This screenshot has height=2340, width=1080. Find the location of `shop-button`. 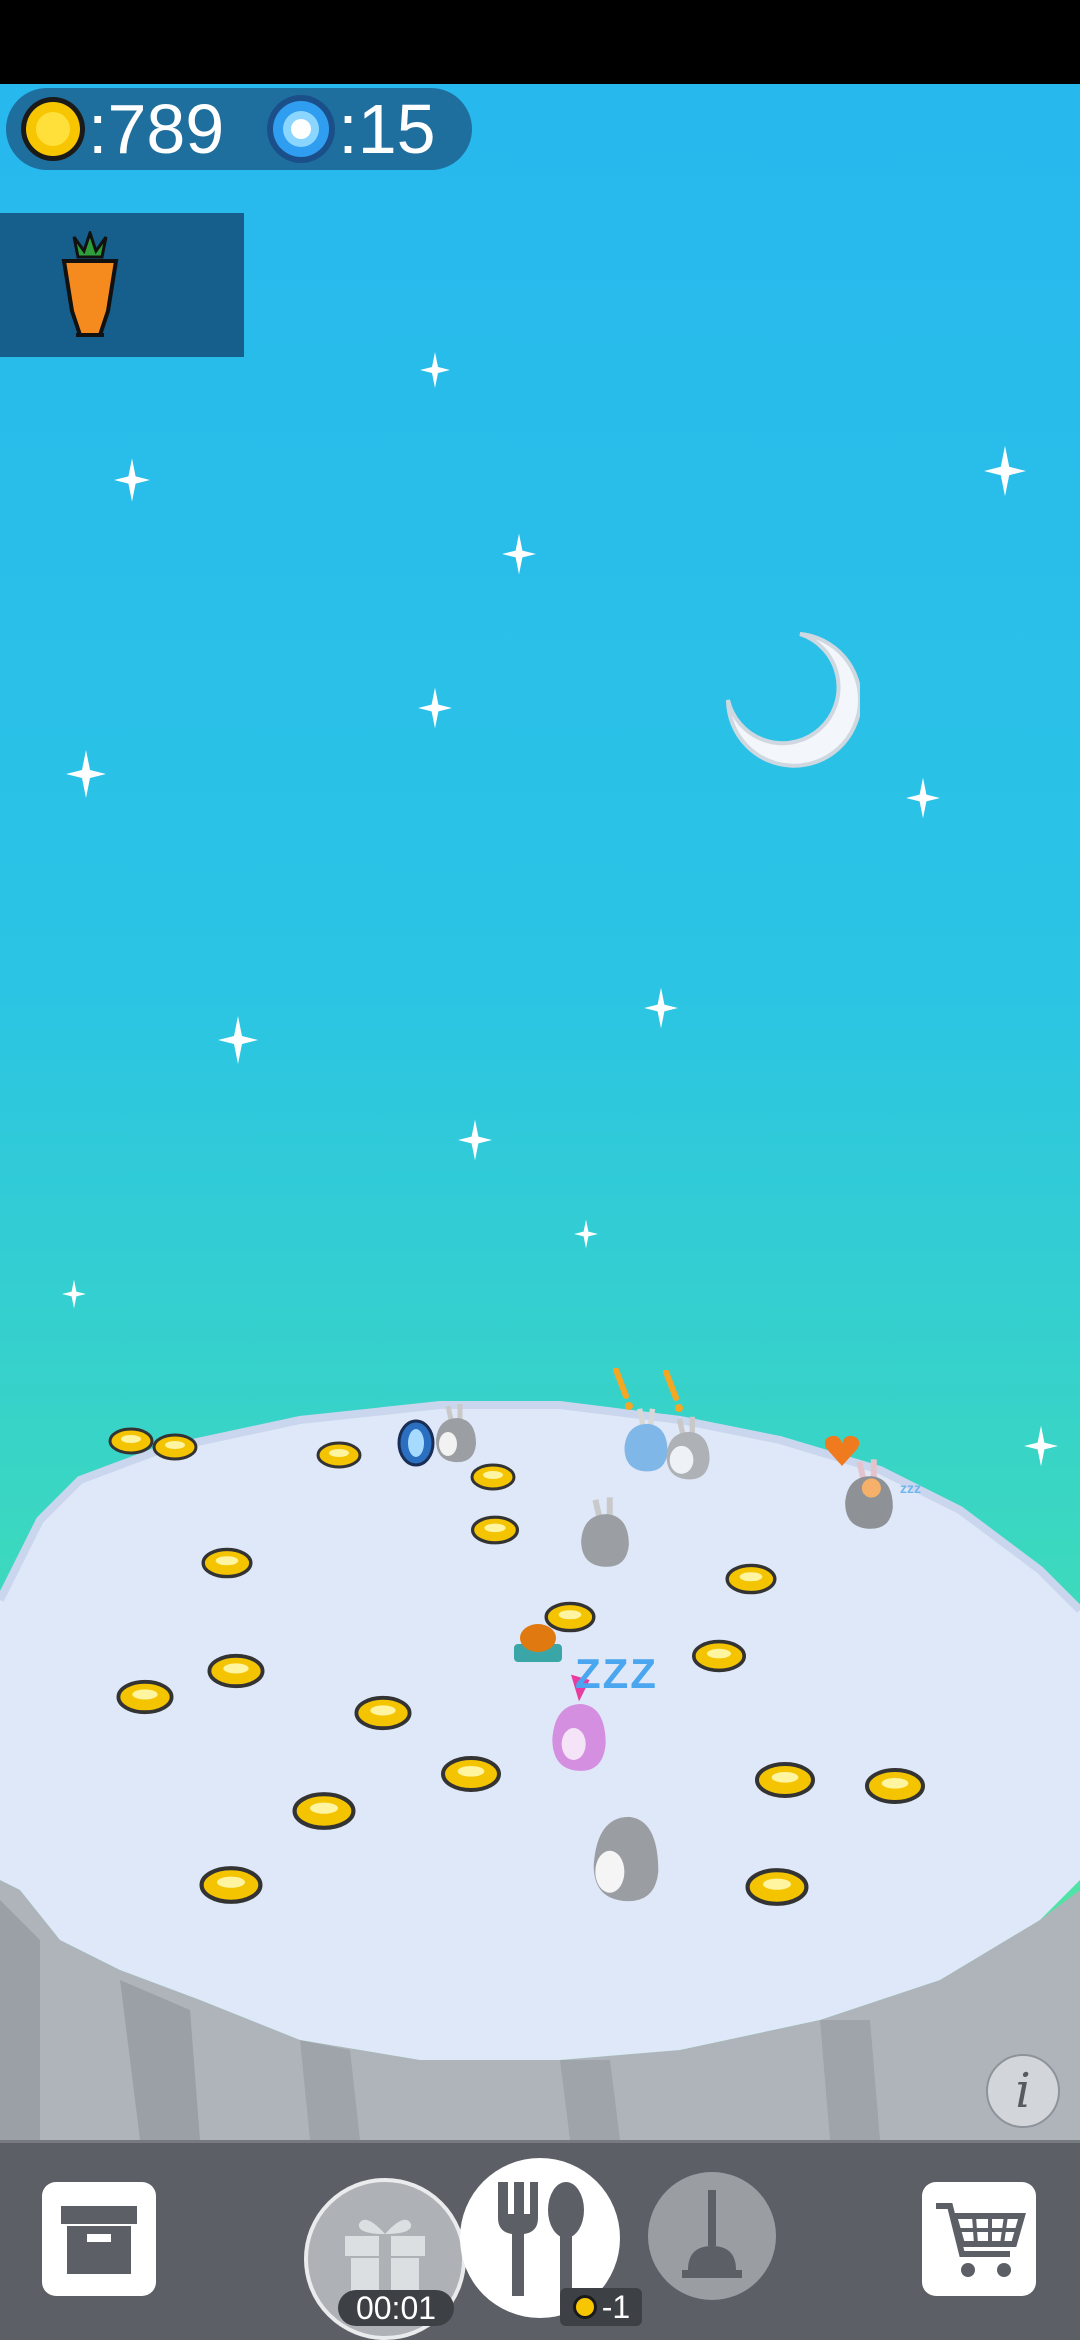

shop-button is located at coordinates (979, 2239).